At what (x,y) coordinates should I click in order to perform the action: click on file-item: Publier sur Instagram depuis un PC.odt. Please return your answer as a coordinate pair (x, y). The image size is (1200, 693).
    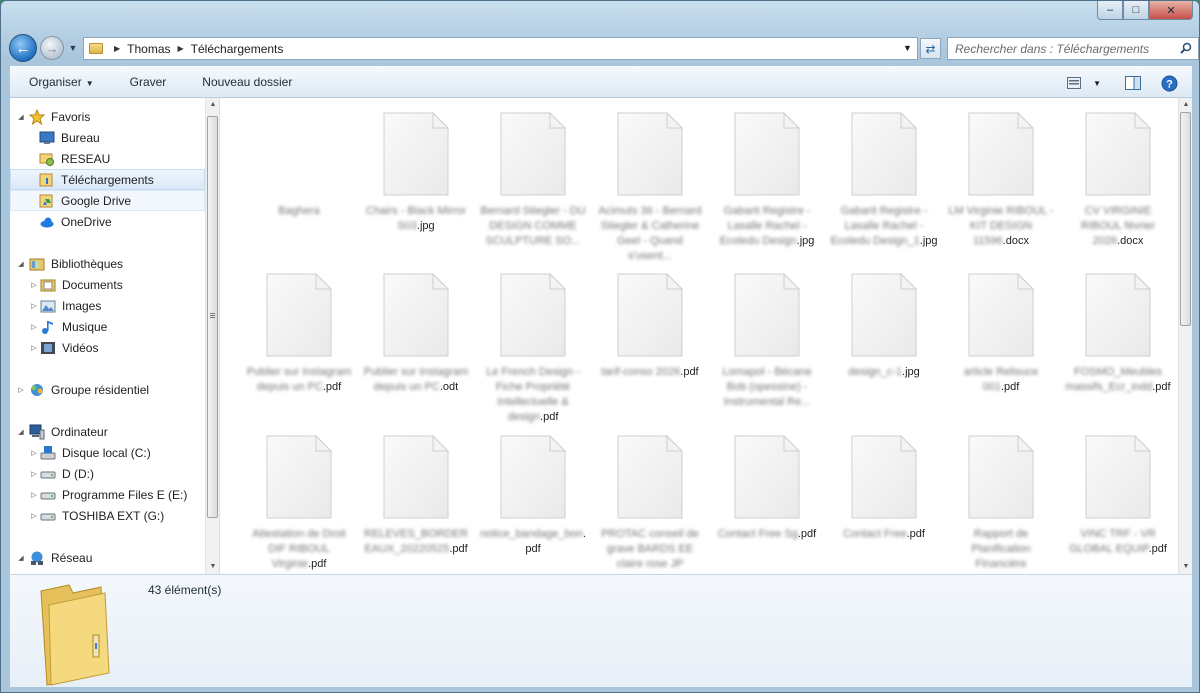
    Looking at the image, I should click on (416, 333).